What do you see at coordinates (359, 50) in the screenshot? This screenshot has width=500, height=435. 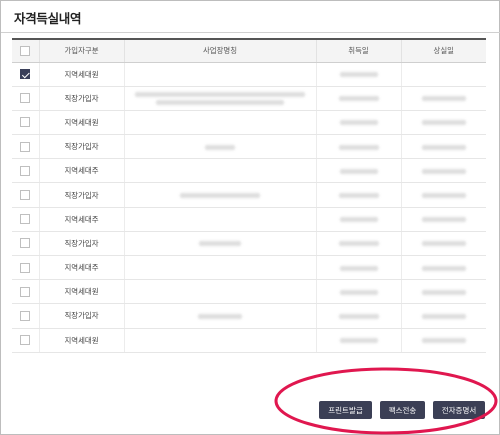 I see `header-acquisition-date: 취득일` at bounding box center [359, 50].